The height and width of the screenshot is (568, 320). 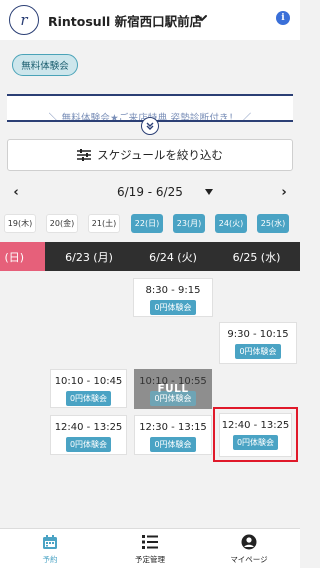 What do you see at coordinates (150, 559) in the screenshot?
I see `nav-label: 予定管理` at bounding box center [150, 559].